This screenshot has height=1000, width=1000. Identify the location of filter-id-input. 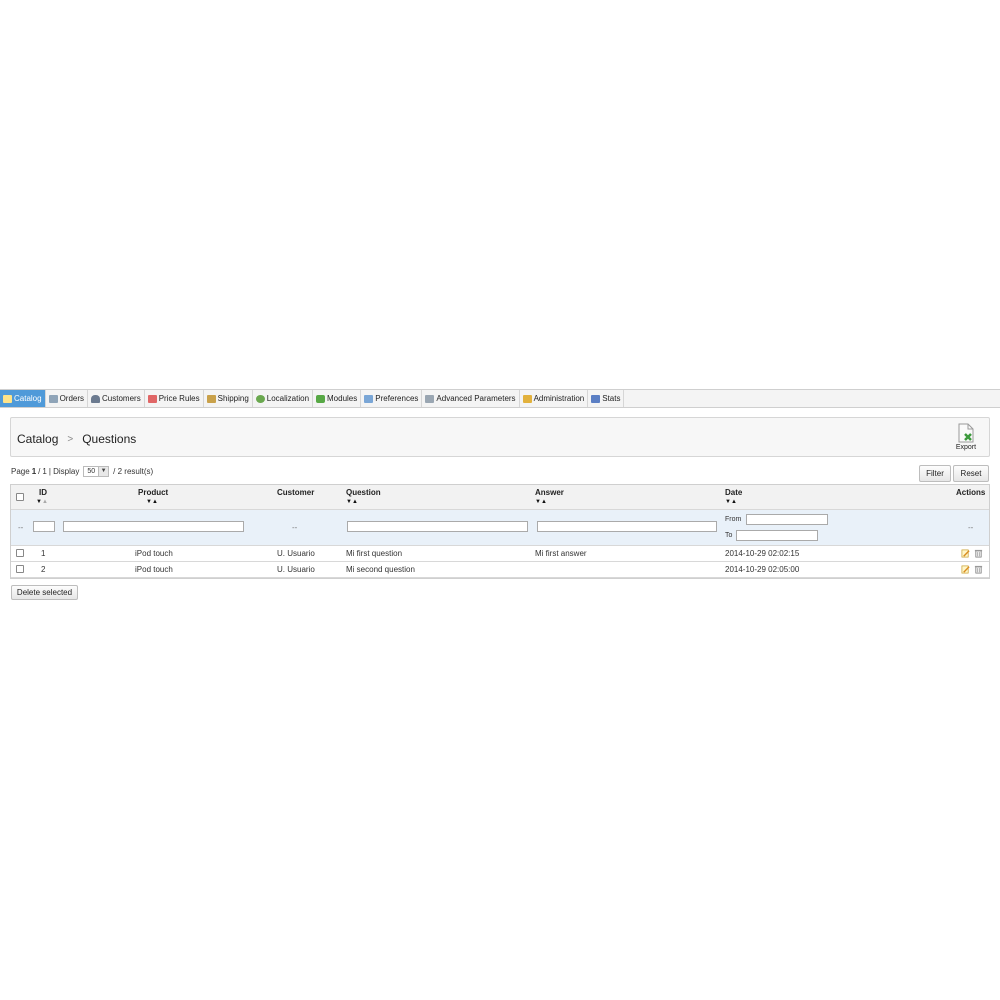
(44, 526).